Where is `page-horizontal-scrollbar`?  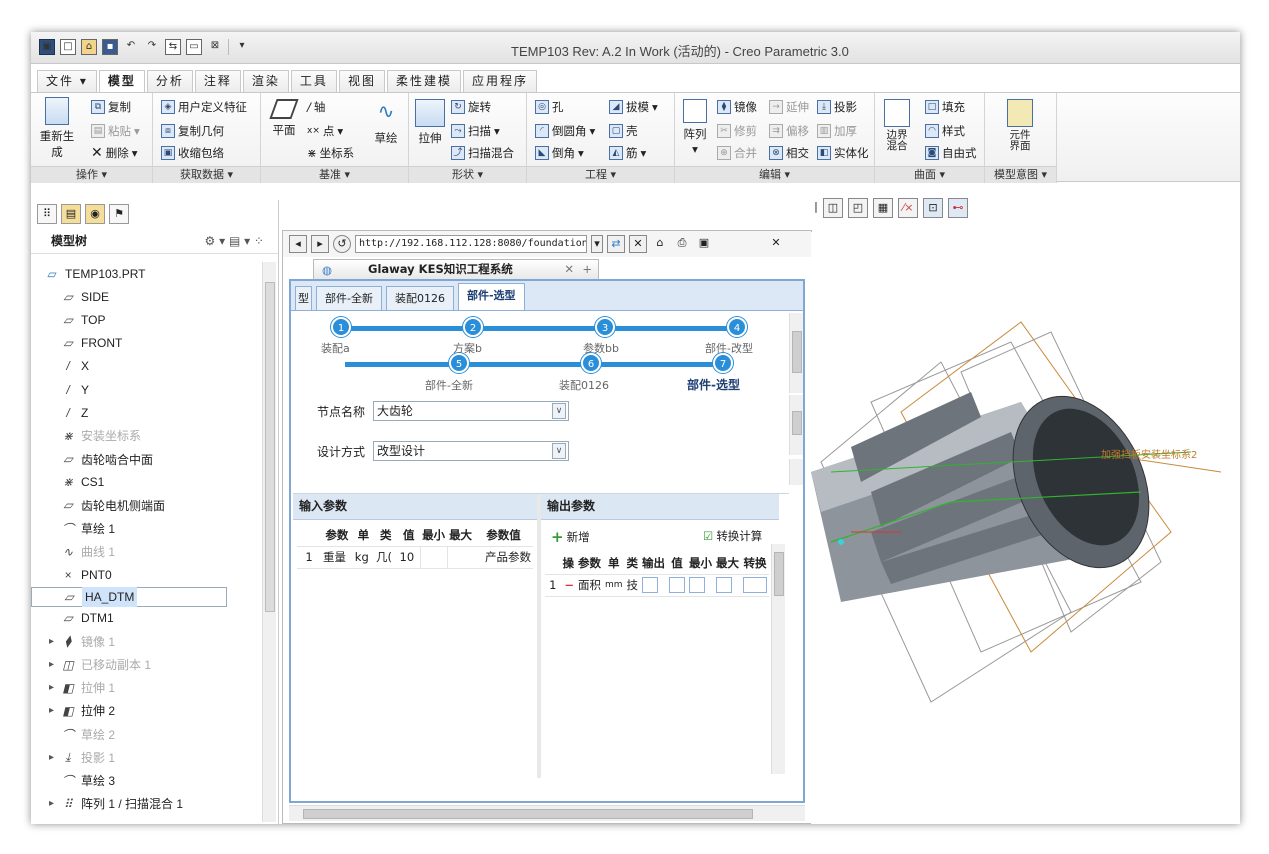
page-horizontal-scrollbar is located at coordinates (547, 813).